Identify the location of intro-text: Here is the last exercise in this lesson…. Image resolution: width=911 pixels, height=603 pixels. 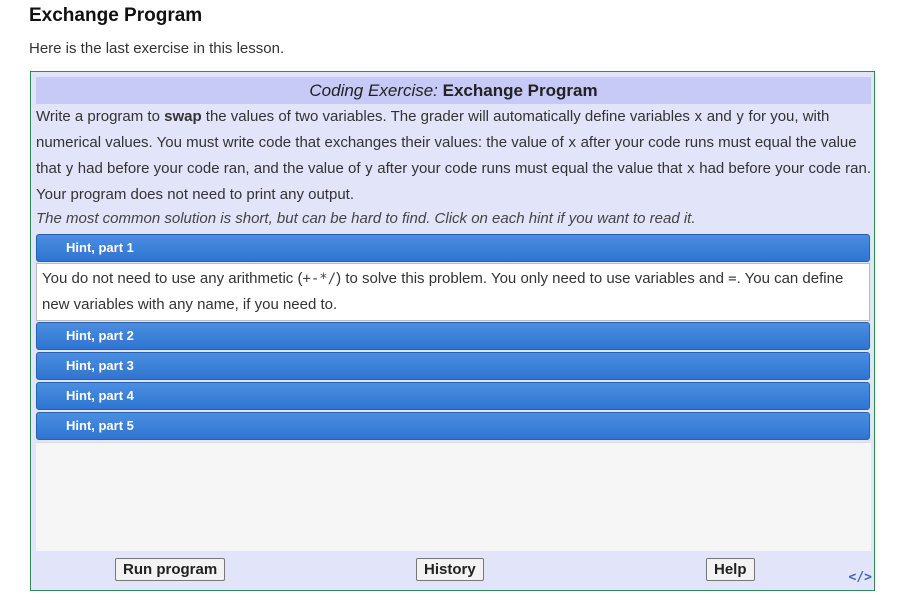
(157, 48).